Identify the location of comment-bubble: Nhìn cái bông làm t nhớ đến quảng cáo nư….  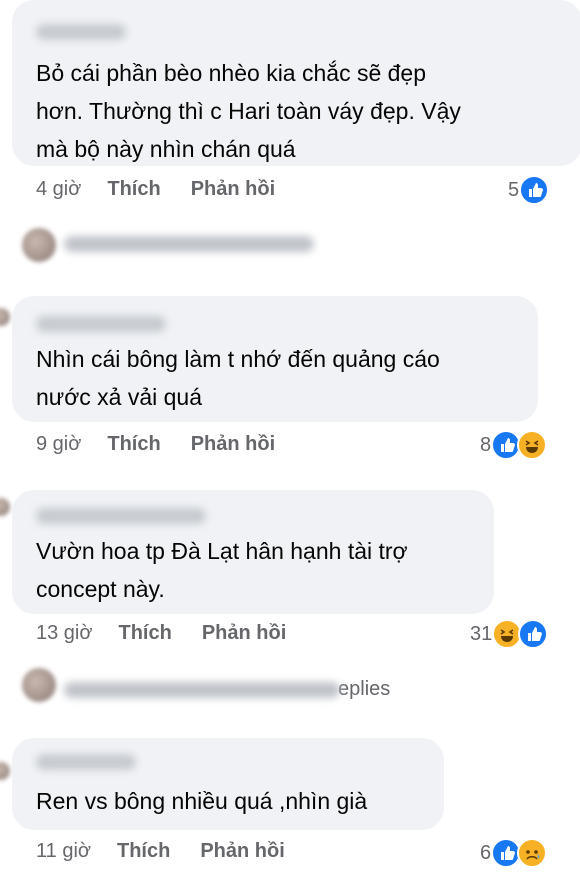
(275, 359).